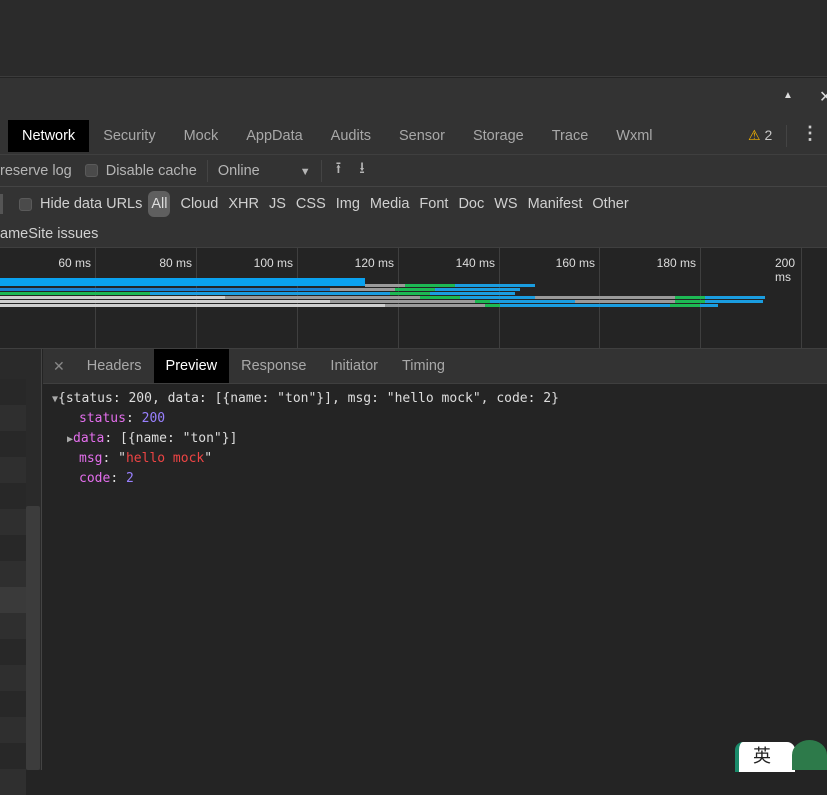 This screenshot has height=795, width=827. Describe the element at coordinates (273, 263) in the screenshot. I see `tick-label: 100 ms` at that location.